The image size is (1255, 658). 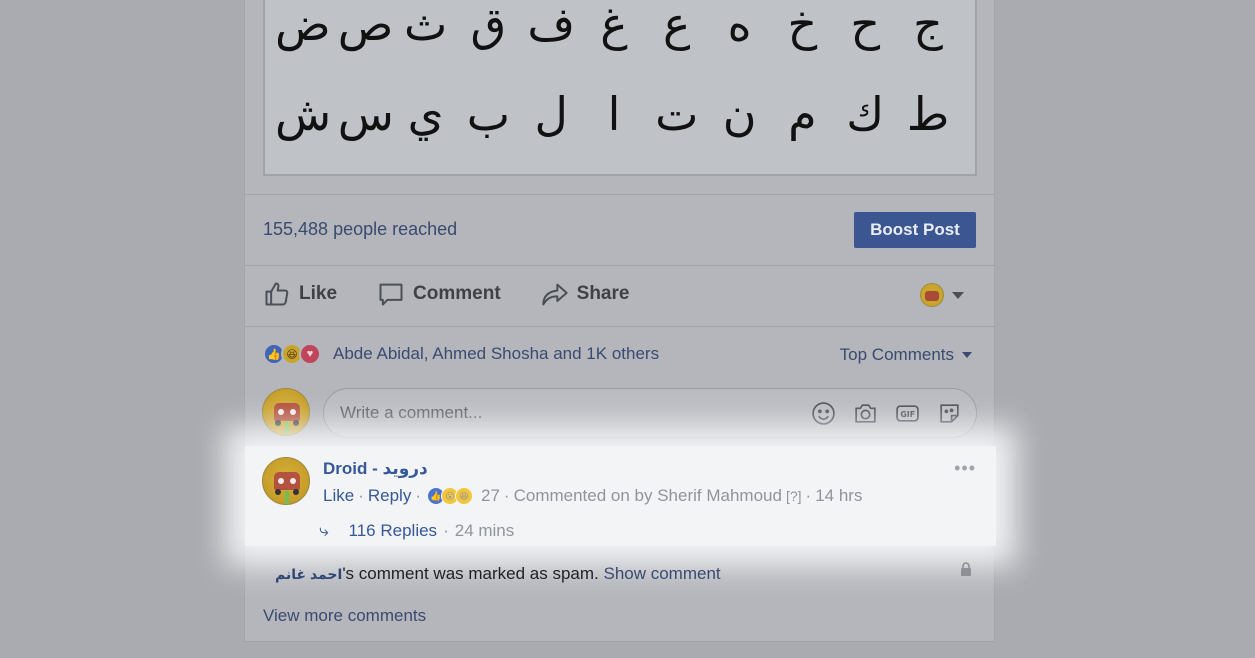 I want to click on like-button: Like, so click(x=300, y=294).